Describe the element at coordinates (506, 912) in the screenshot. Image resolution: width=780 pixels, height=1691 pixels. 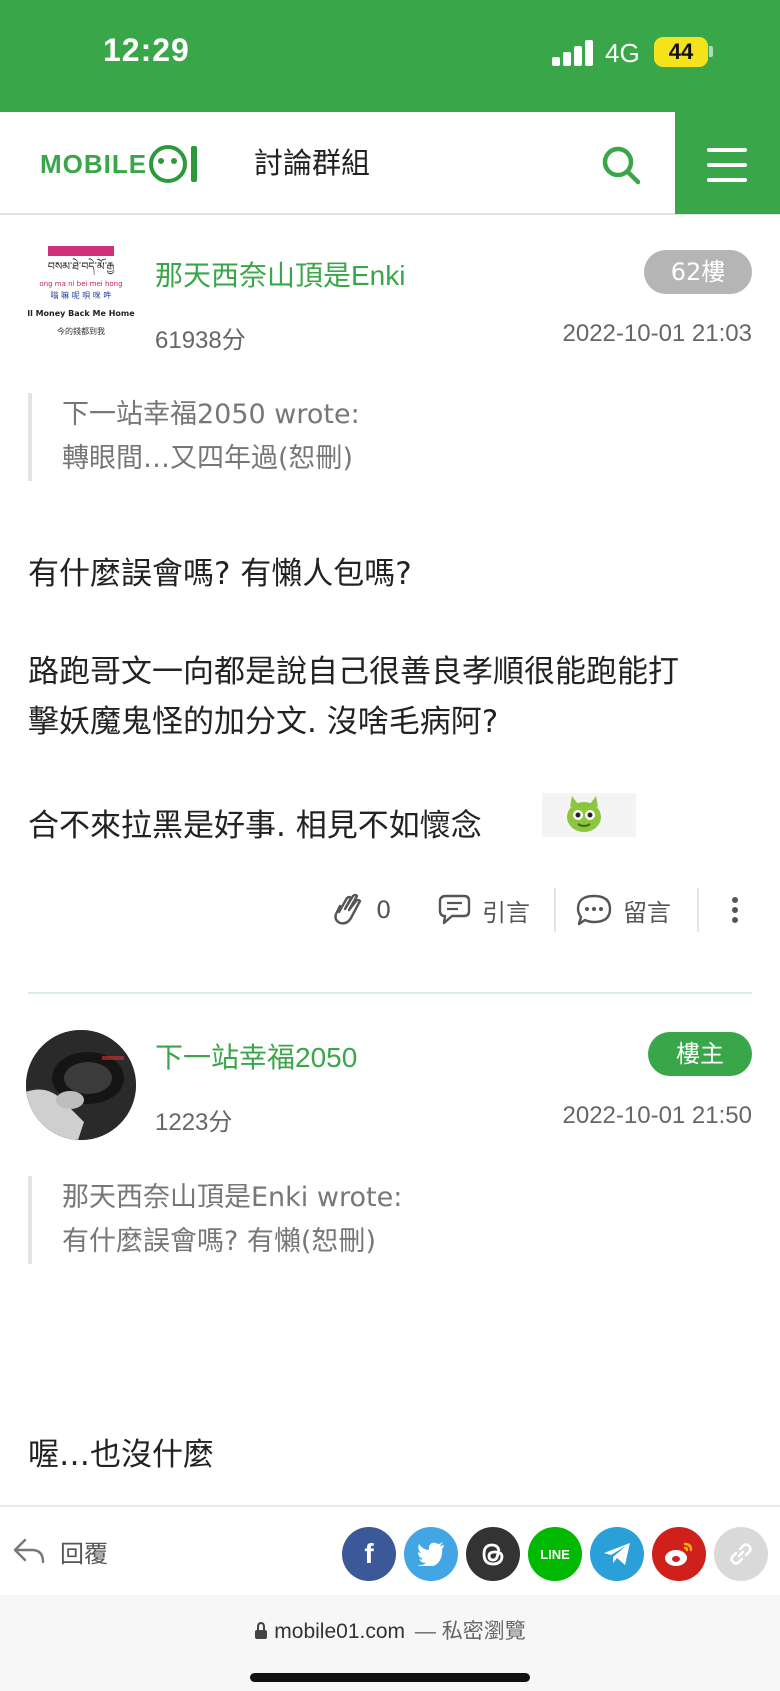
I see `quote-label: 引言` at that location.